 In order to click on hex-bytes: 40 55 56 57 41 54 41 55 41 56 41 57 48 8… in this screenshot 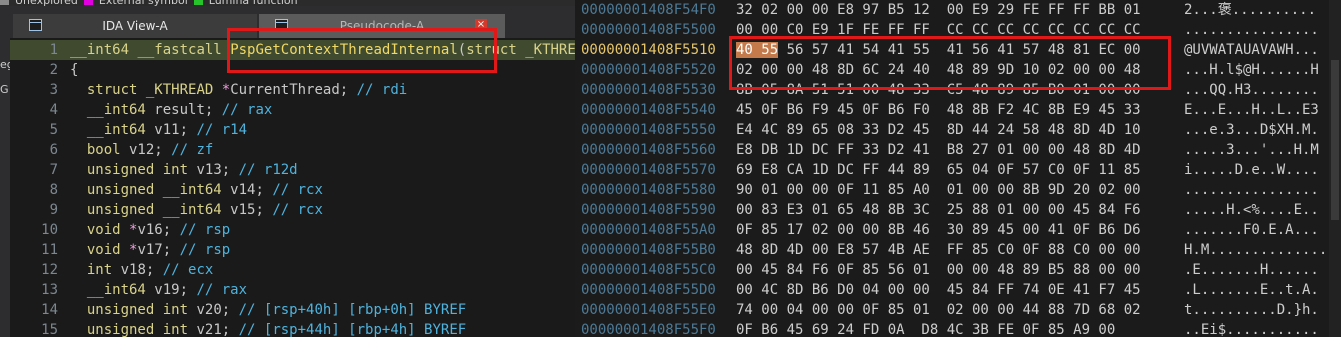, I will do `click(938, 50)`.